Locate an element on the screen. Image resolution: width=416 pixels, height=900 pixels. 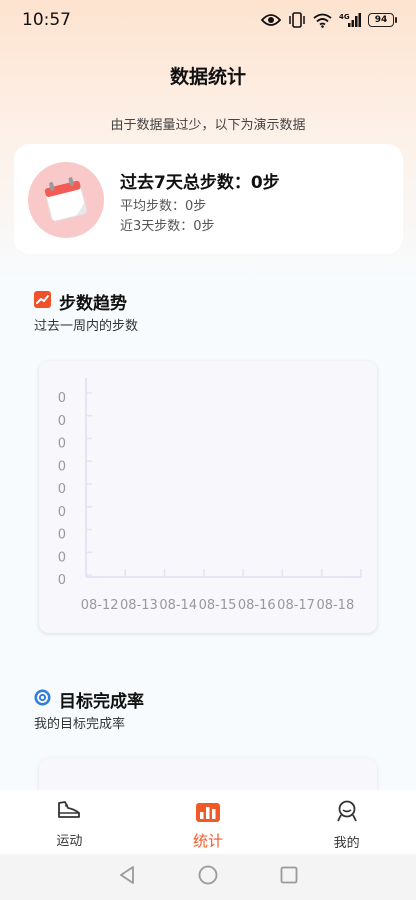
tab-mine-label: 我的 is located at coordinates (346, 843).